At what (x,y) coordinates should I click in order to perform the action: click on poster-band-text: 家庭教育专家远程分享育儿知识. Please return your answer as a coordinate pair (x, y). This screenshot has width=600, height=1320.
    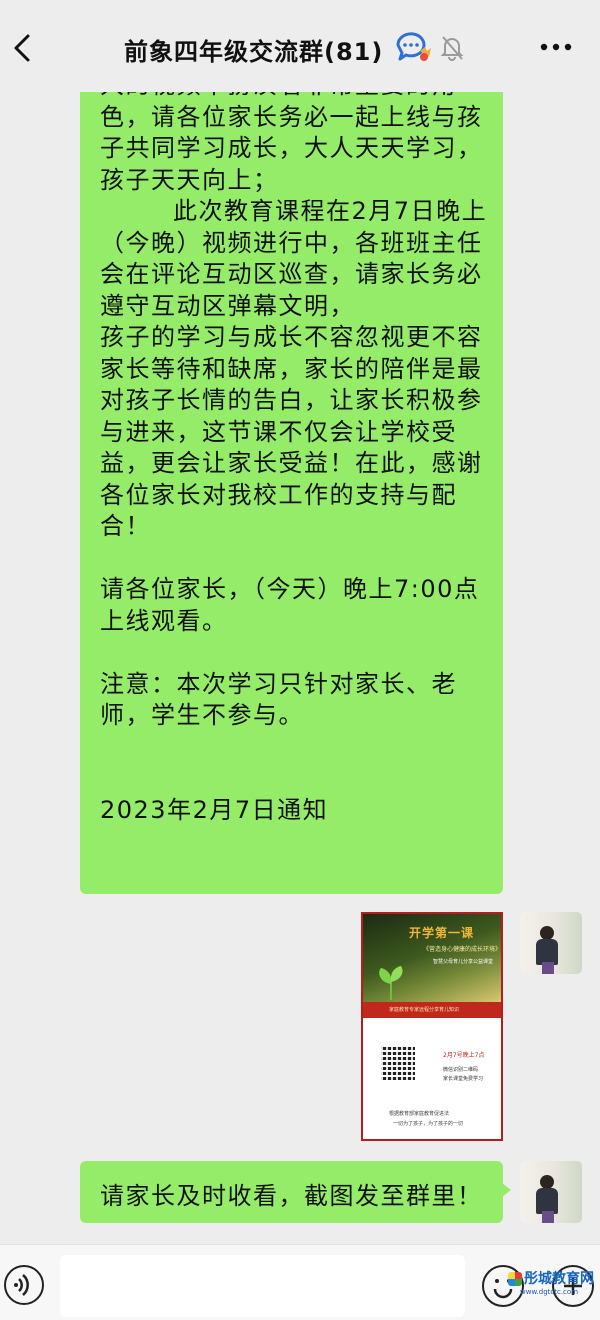
    Looking at the image, I should click on (424, 1010).